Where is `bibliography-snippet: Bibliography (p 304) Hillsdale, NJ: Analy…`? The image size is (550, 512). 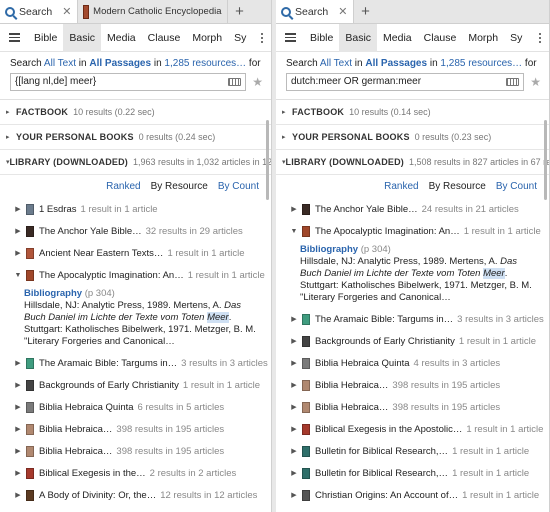 bibliography-snippet: Bibliography (p 304) Hillsdale, NJ: Analy… is located at coordinates (412, 275).